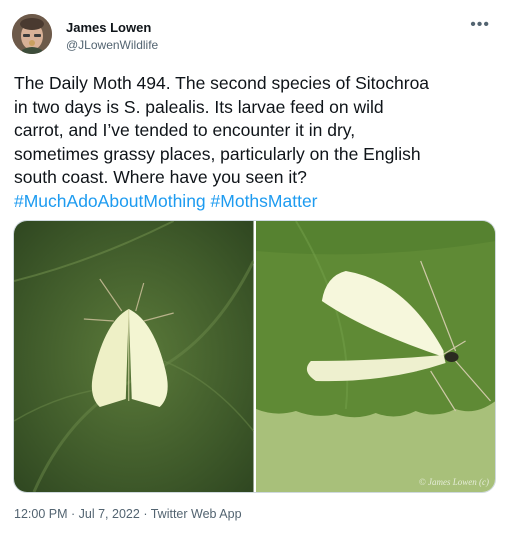 The image size is (508, 536). What do you see at coordinates (453, 482) in the screenshot?
I see `photo-watermark: © James Lowen (c)` at bounding box center [453, 482].